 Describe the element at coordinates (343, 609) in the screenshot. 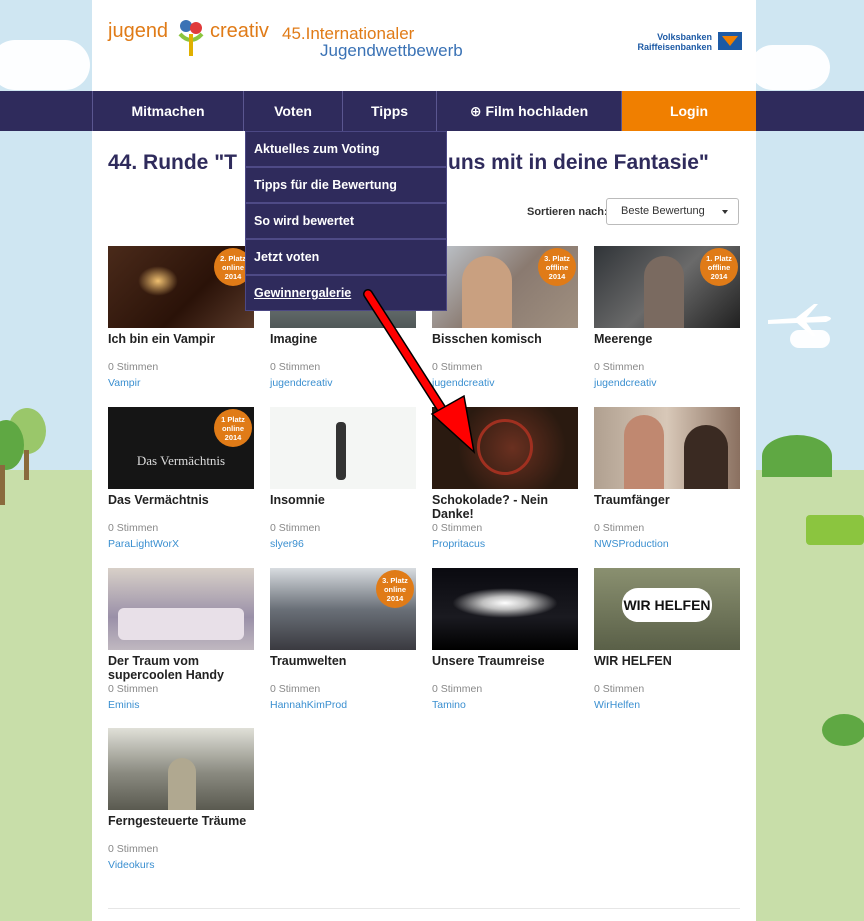

I see `video-thumbnail: 3. Platz online 2014` at that location.